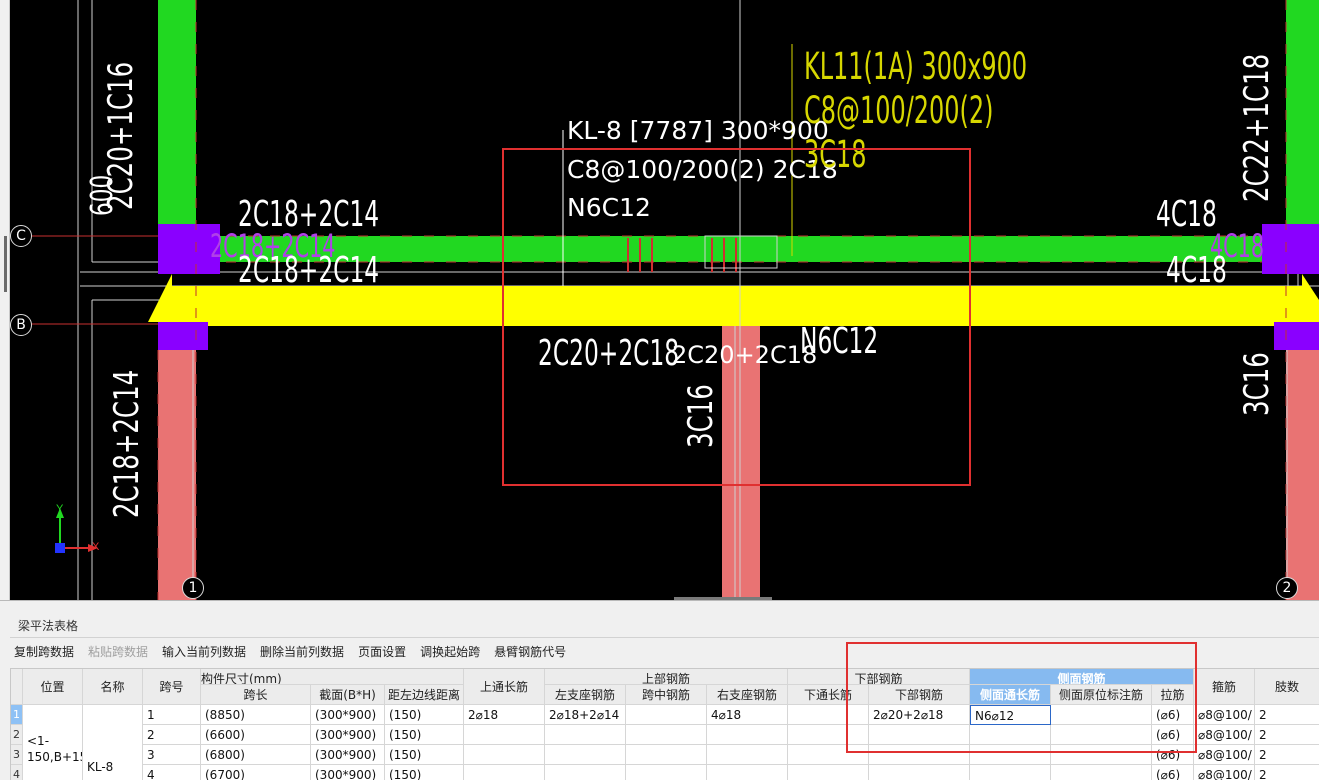 The image size is (1319, 780). Describe the element at coordinates (453, 652) in the screenshot. I see `toolbar-button-5: 调换起始跨` at that location.